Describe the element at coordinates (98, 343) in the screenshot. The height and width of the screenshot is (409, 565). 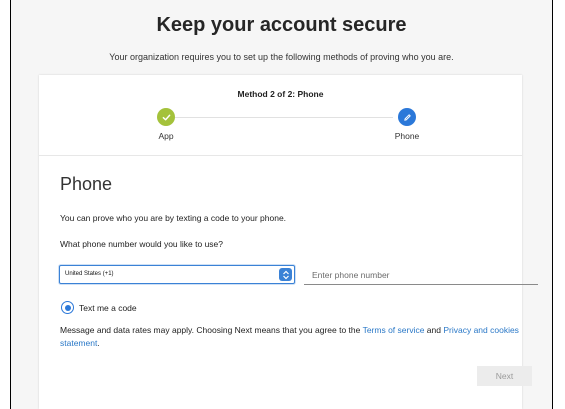
I see `disclaimer-end: .` at that location.